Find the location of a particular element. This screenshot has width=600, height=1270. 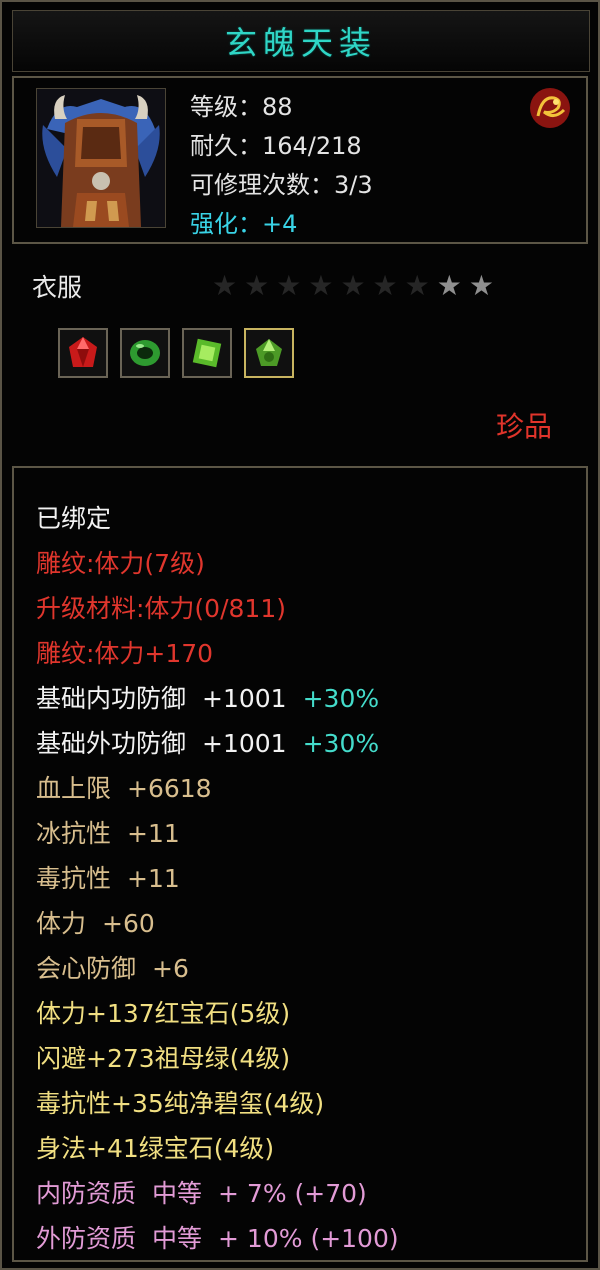

hp-line: 血上限 +6618 is located at coordinates (217, 788).